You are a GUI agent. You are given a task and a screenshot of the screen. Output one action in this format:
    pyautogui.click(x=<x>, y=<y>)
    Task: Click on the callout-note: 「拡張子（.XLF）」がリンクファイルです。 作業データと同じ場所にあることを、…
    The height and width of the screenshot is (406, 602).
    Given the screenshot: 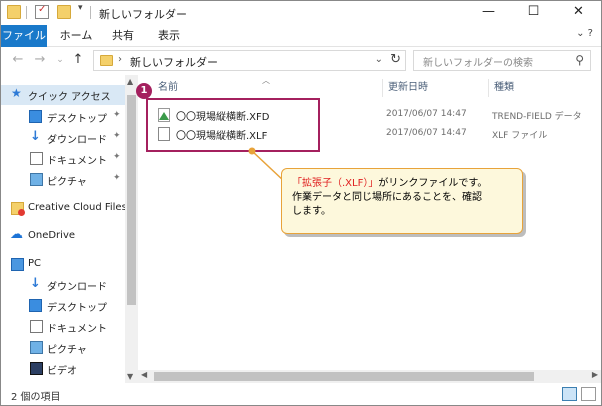 What is the action you would take?
    pyautogui.click(x=402, y=201)
    